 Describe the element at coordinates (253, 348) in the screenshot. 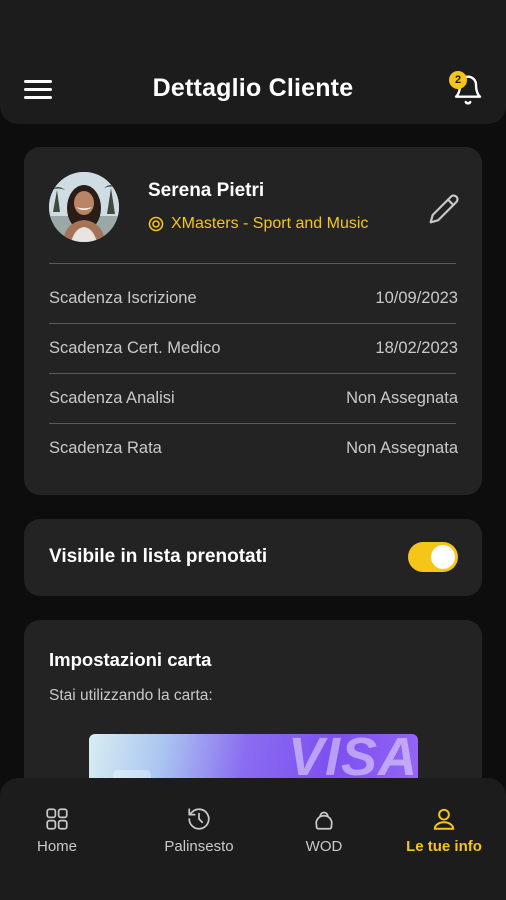

I see `info-row-cert-medico: Scadenza Cert. Medico 18/02/2023` at that location.